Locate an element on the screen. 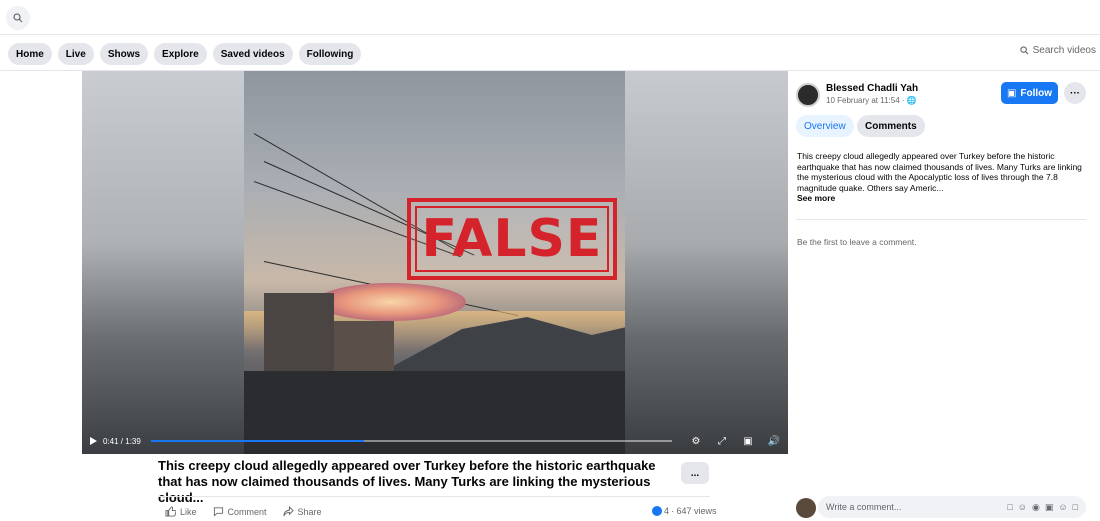  comment-icon is located at coordinates (218, 512).